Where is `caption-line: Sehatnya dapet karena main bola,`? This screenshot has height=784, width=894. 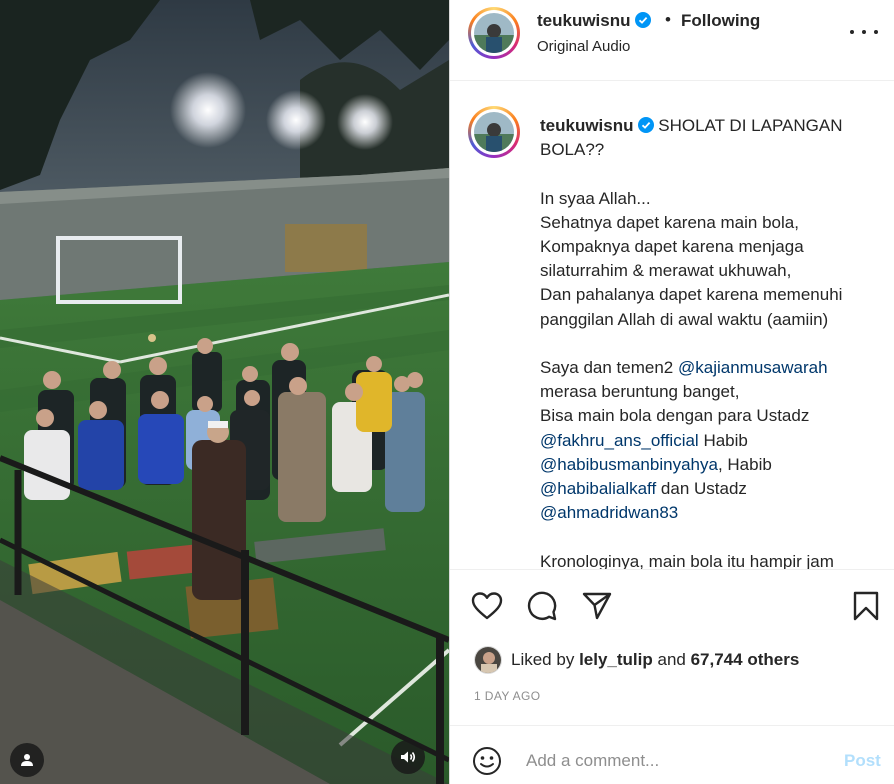 caption-line: Sehatnya dapet karena main bola, is located at coordinates (669, 222).